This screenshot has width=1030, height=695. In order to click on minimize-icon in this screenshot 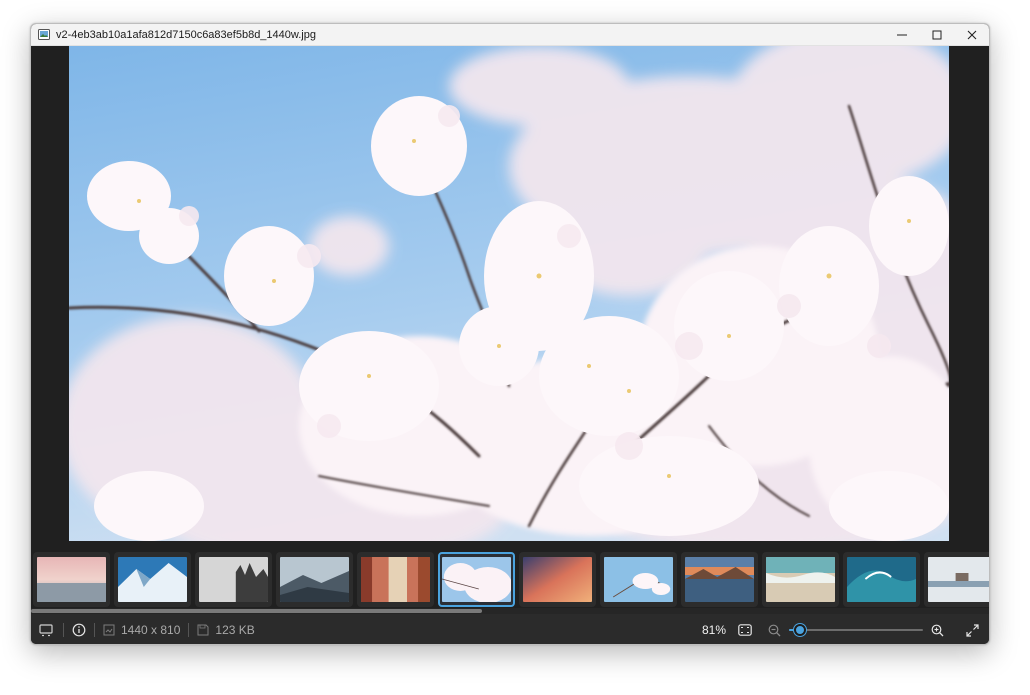, I will do `click(901, 34)`.